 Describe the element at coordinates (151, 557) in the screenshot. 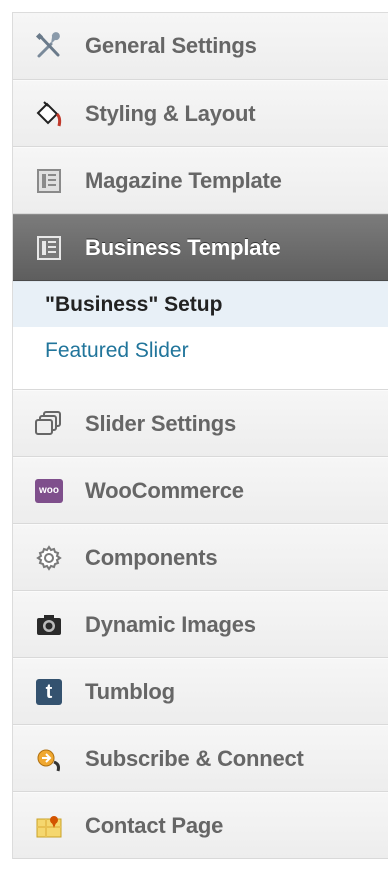

I see `menu-item-label: Components` at that location.